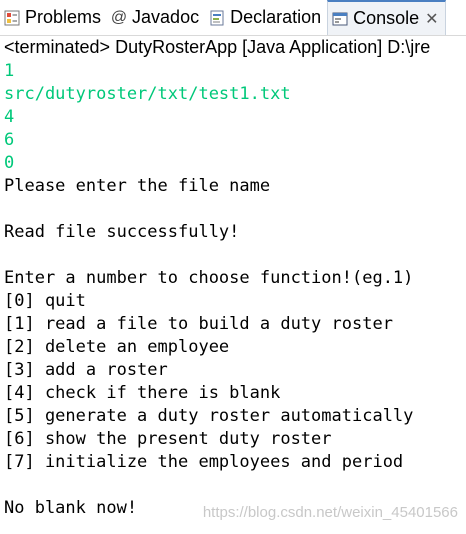  Describe the element at coordinates (122, 232) in the screenshot. I see `console-output-line: Read file successfully!` at that location.